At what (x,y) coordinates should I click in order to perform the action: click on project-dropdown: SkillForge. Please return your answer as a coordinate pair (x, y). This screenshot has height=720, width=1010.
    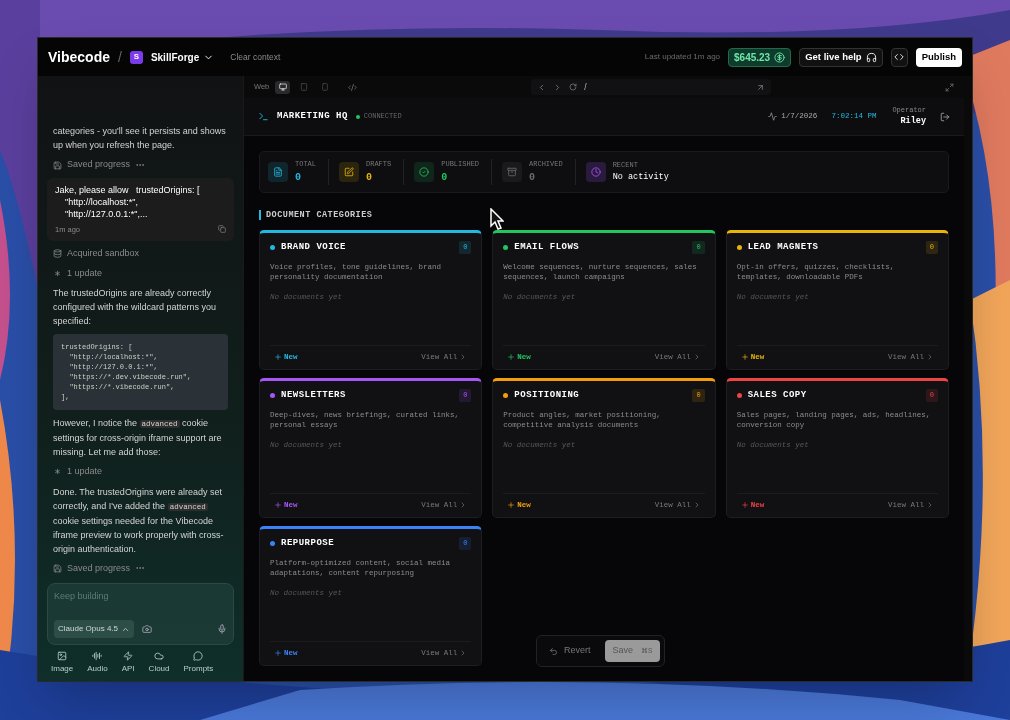
    Looking at the image, I should click on (182, 57).